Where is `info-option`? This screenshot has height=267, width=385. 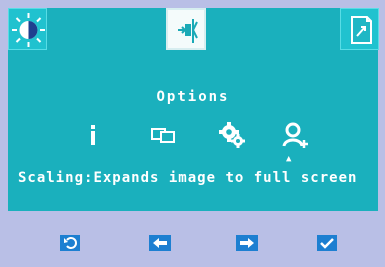
info-option is located at coordinates (93, 135).